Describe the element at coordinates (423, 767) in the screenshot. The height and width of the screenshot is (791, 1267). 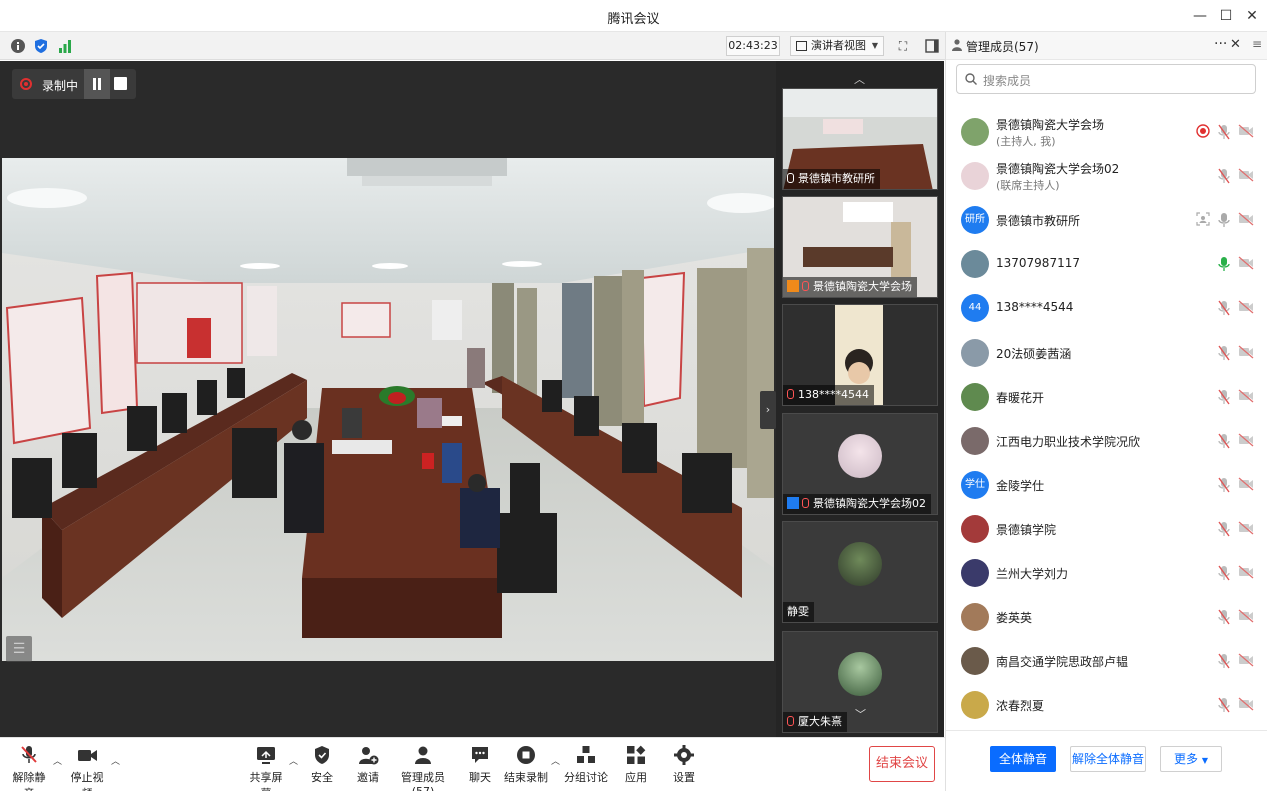
I see `manage-members-button: 管理成员(57)` at that location.